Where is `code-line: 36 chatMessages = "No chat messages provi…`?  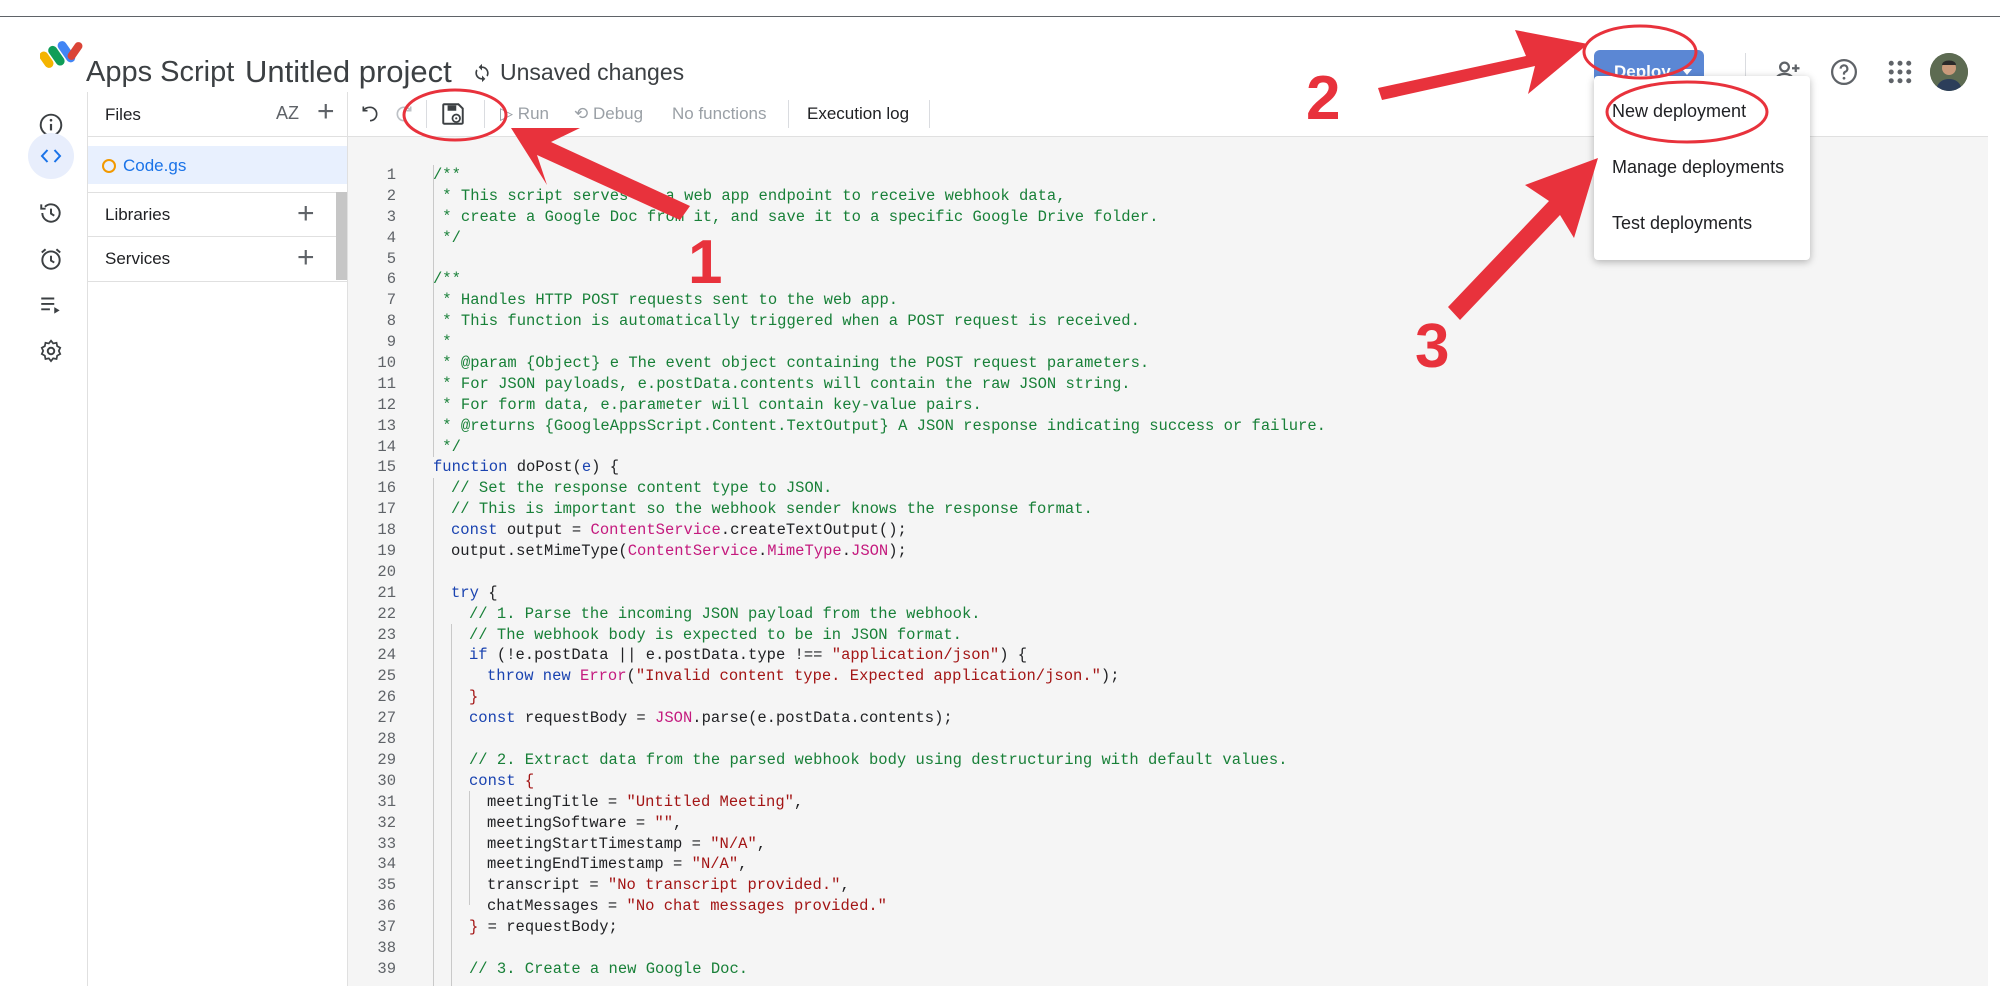 code-line: 36 chatMessages = "No chat messages provi… is located at coordinates (837, 906).